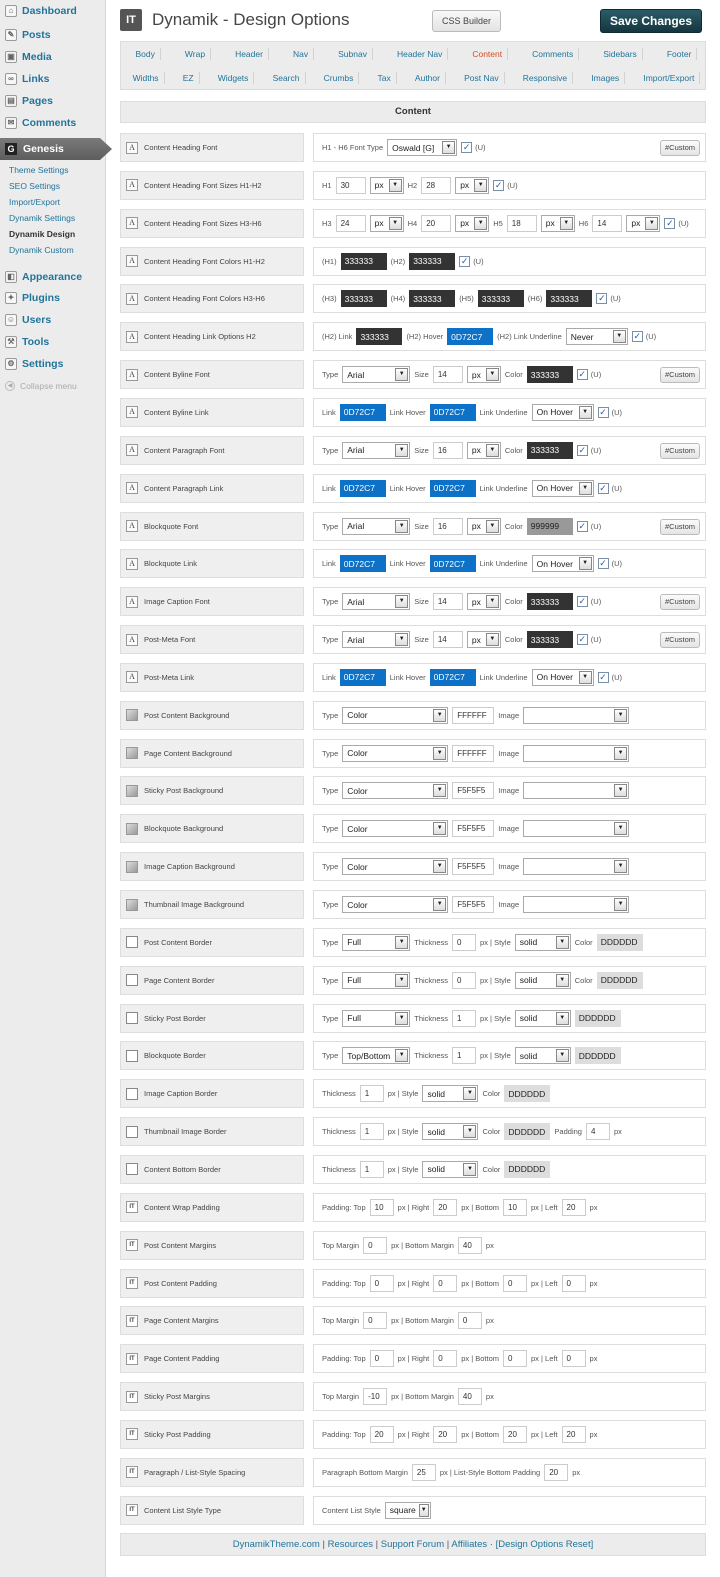  What do you see at coordinates (301, 54) in the screenshot?
I see `tab-nav: Nav` at bounding box center [301, 54].